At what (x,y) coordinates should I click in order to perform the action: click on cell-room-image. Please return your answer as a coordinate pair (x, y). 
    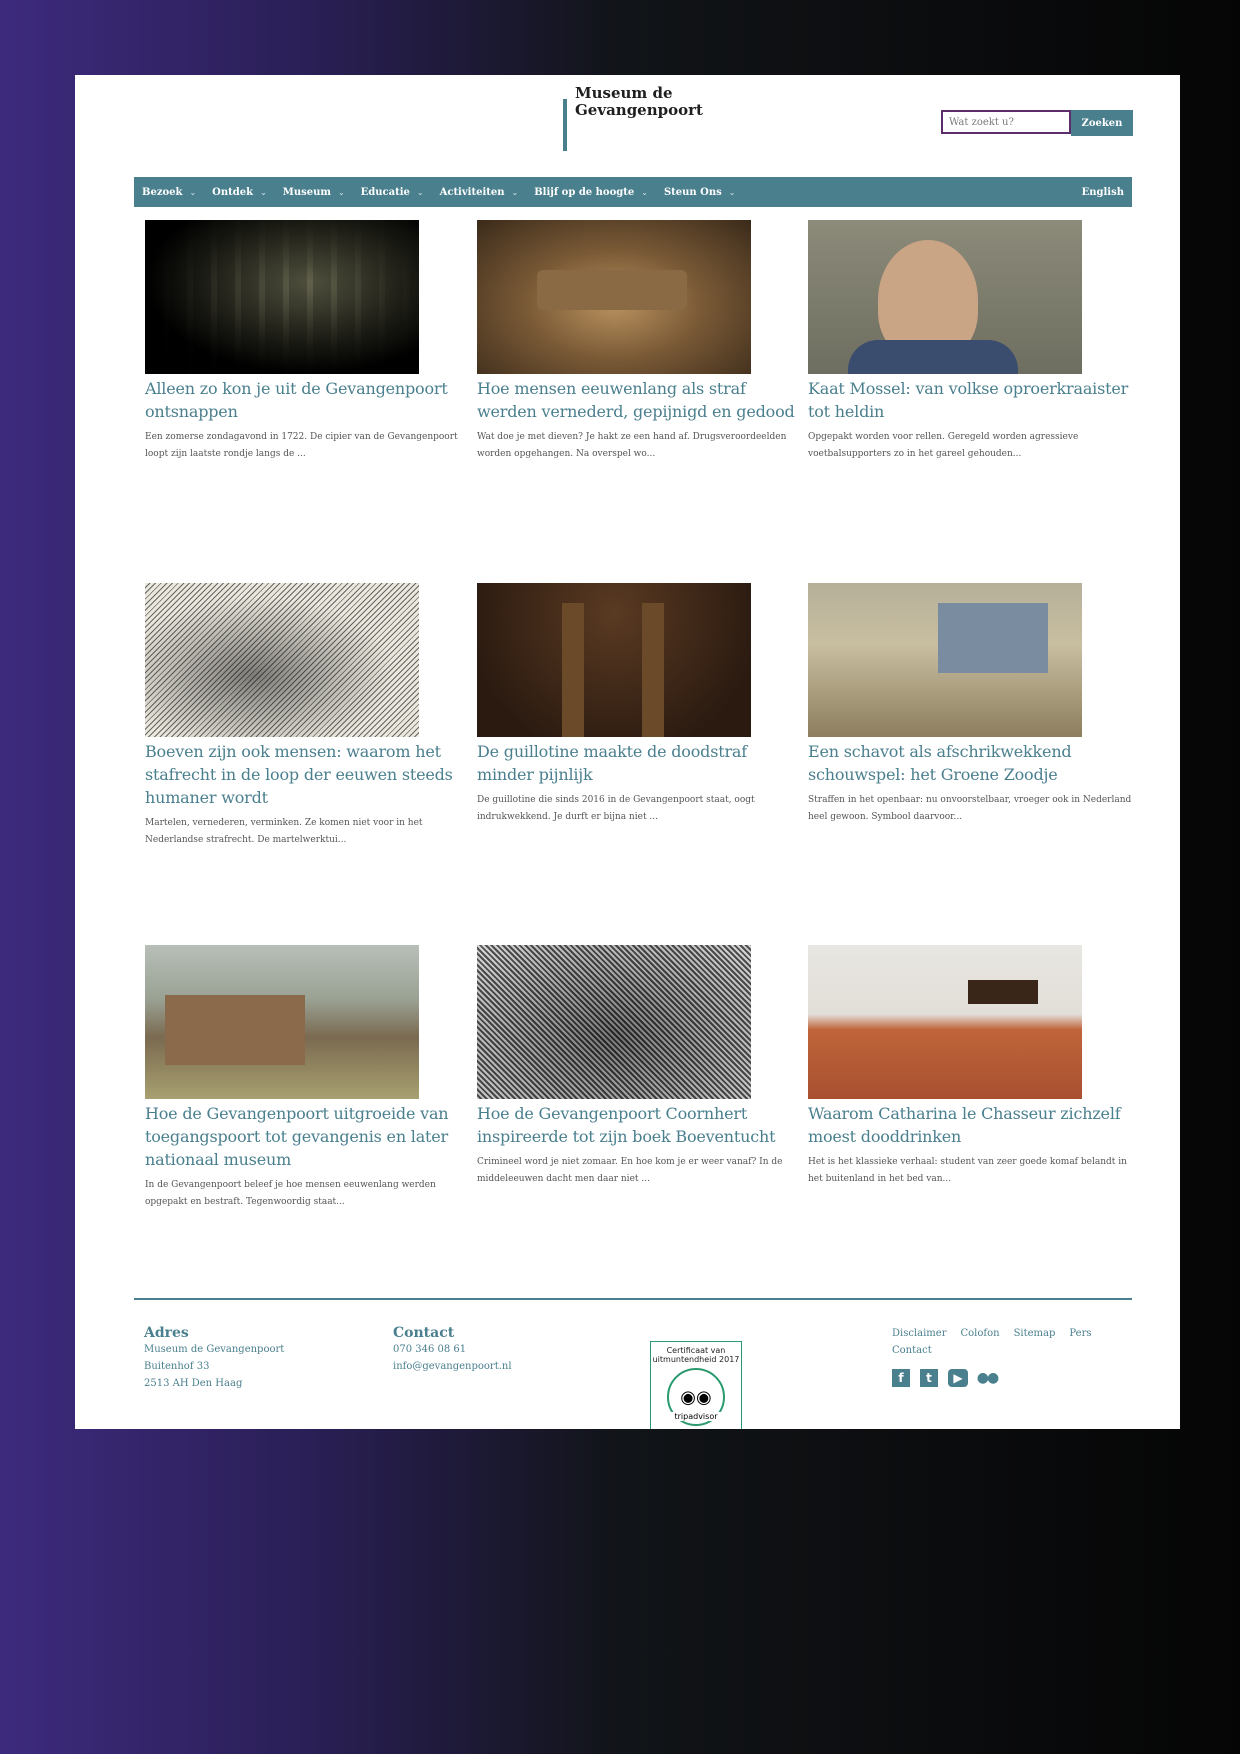
    Looking at the image, I should click on (945, 1022).